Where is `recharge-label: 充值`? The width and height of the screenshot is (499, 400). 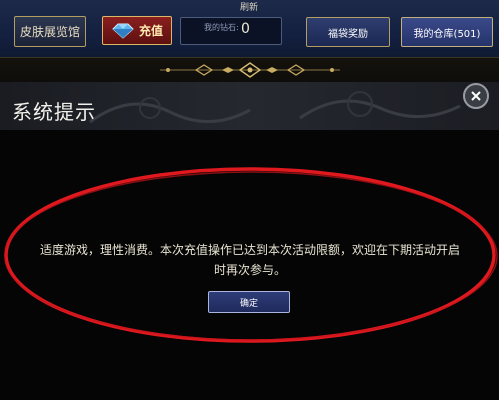
recharge-label: 充值 is located at coordinates (150, 31).